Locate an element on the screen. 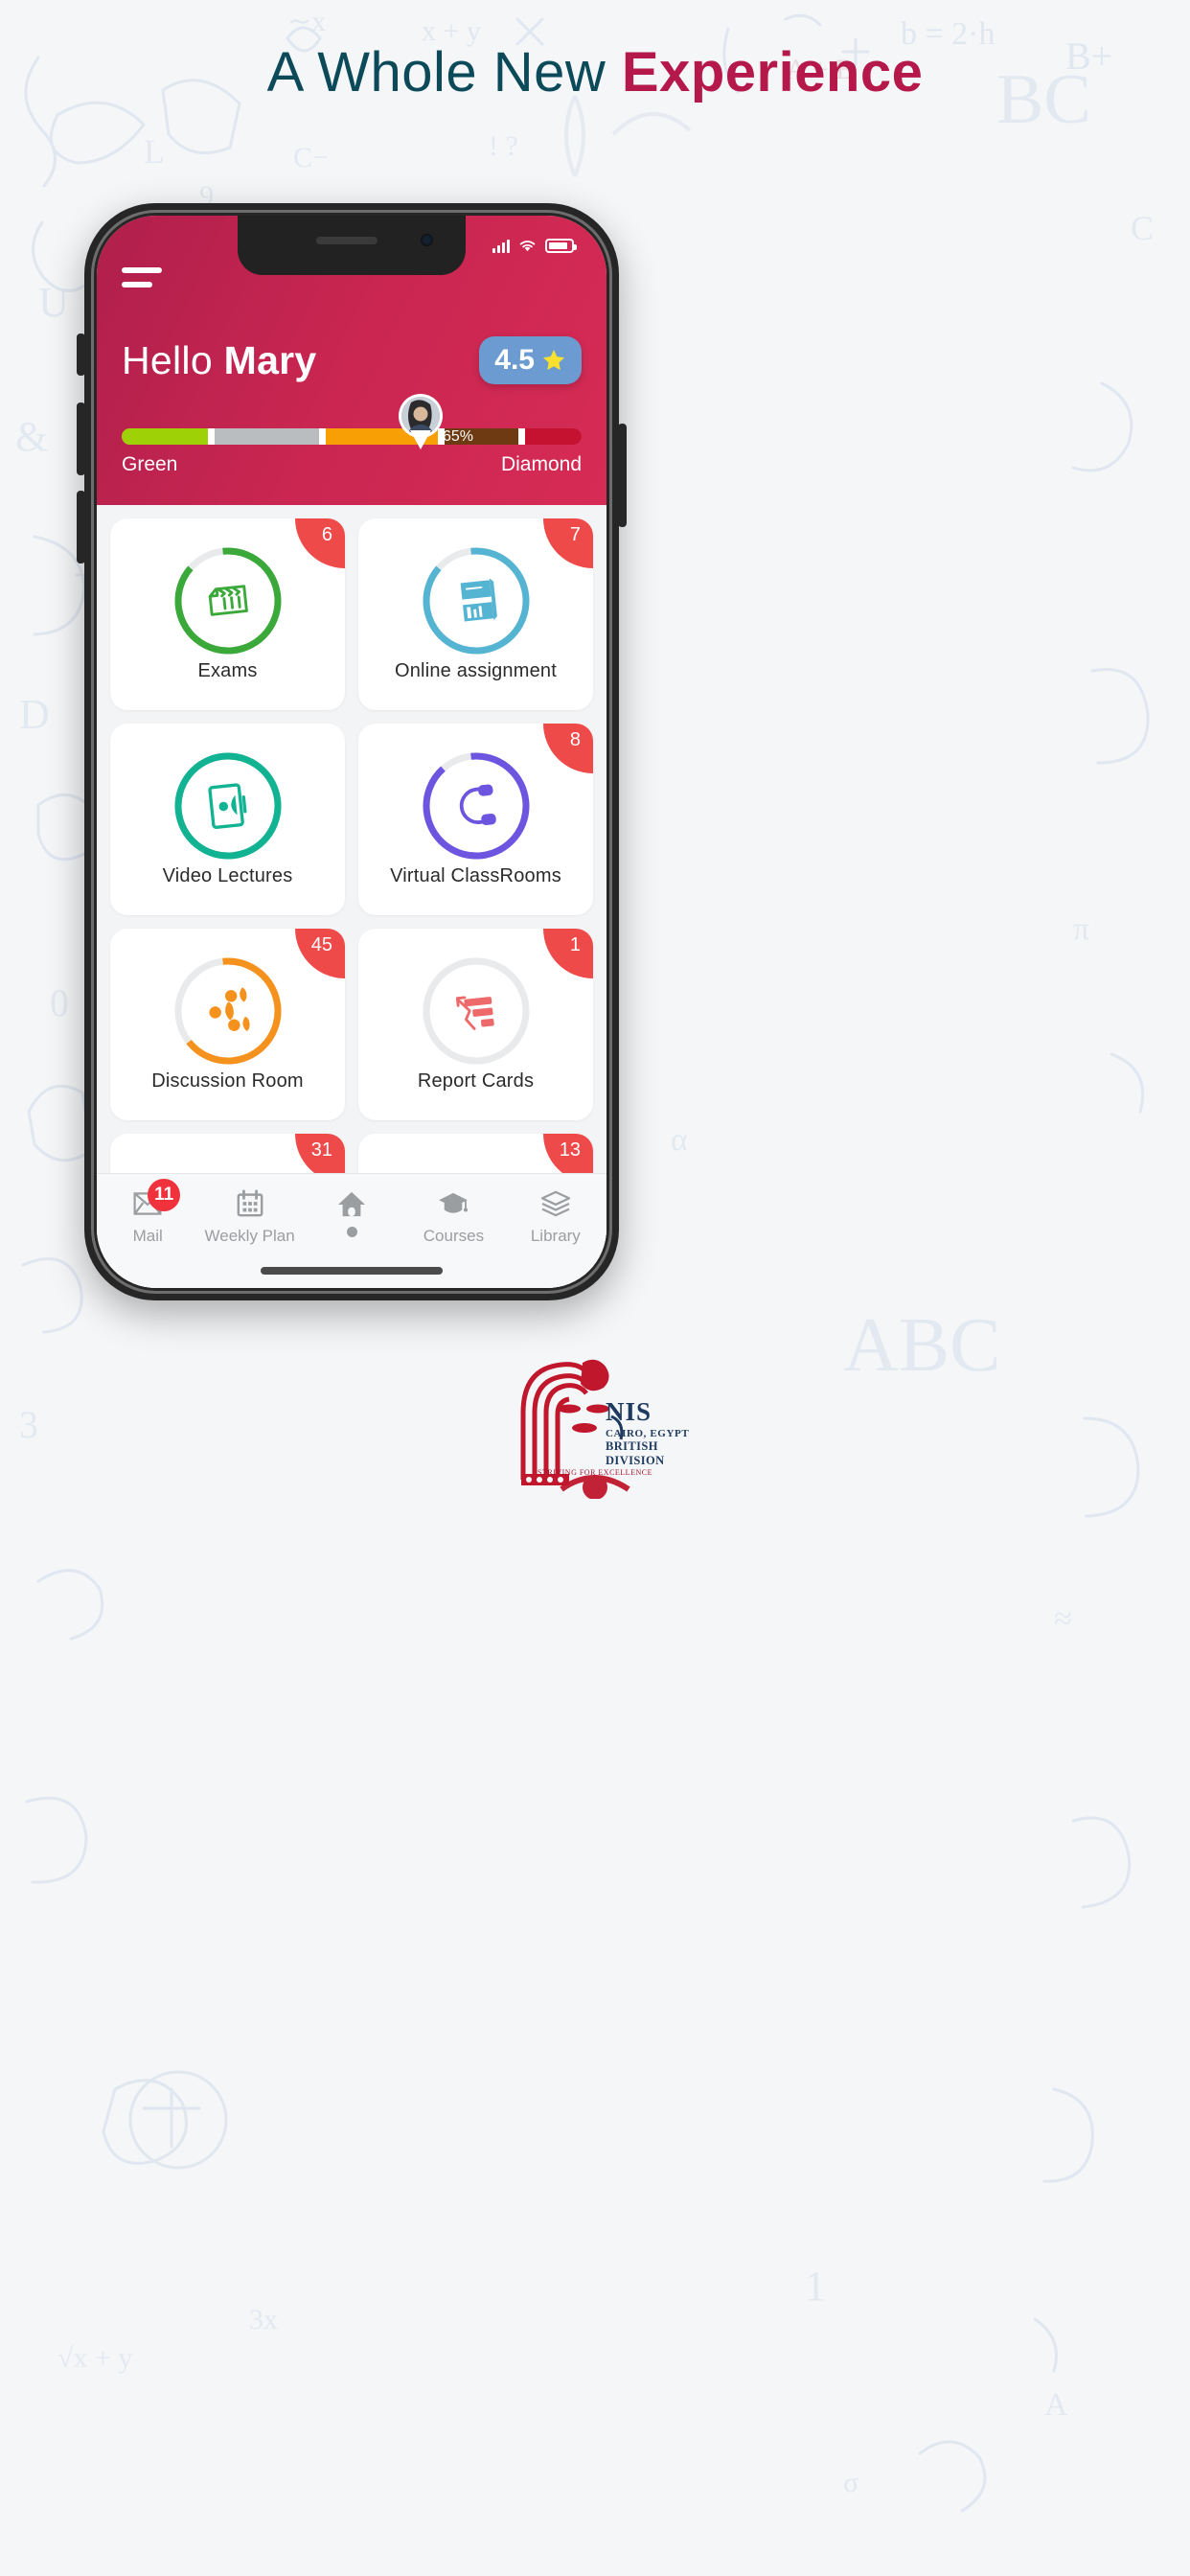 This screenshot has width=1190, height=2576. tab-library: Library is located at coordinates (556, 1216).